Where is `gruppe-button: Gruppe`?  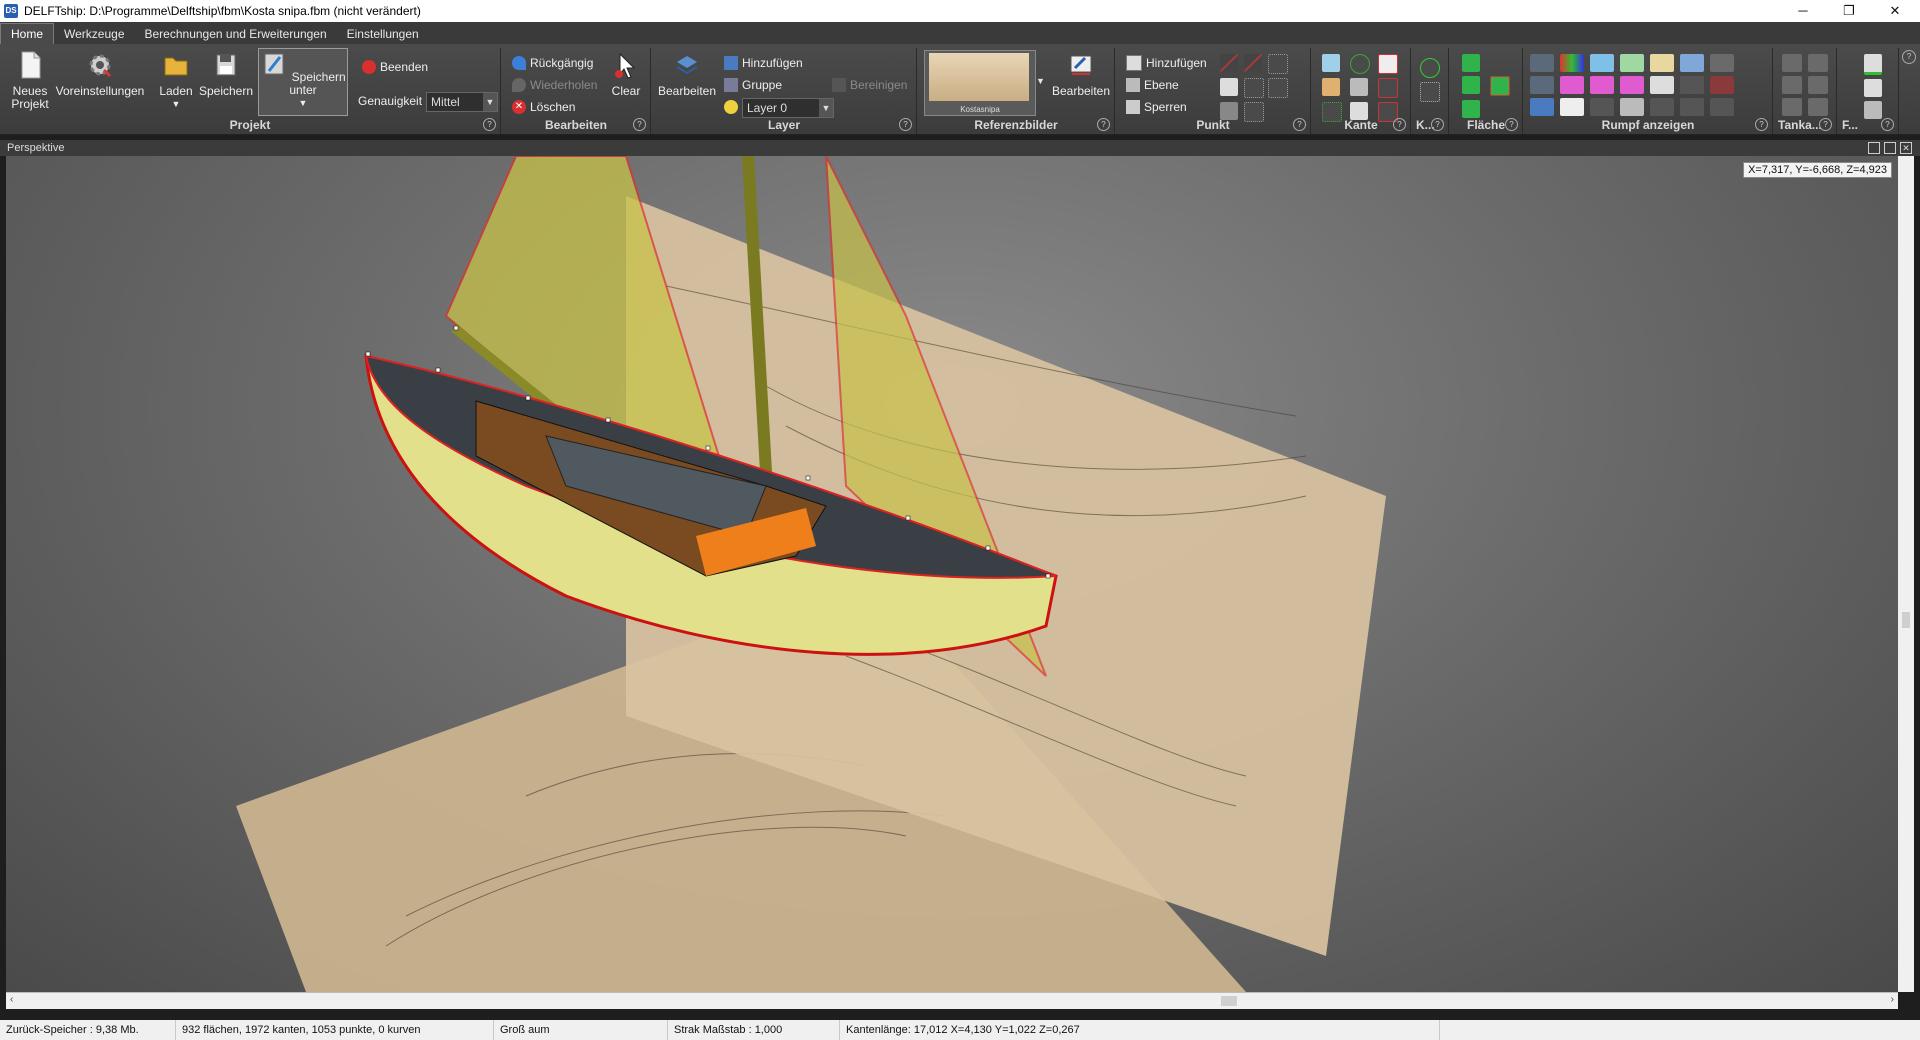
gruppe-button: Gruppe is located at coordinates (753, 85).